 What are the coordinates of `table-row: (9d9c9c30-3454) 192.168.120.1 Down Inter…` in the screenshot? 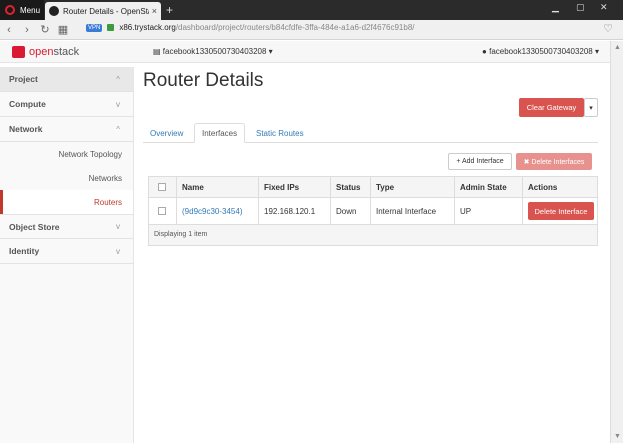 It's located at (373, 211).